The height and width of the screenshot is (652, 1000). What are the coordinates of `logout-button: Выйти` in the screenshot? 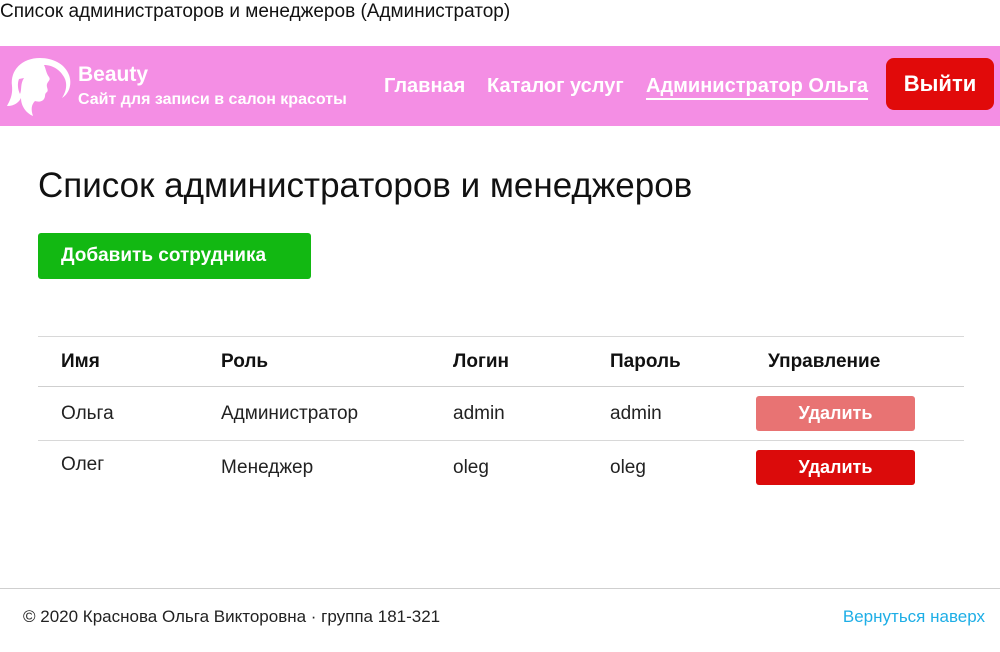 It's located at (940, 84).